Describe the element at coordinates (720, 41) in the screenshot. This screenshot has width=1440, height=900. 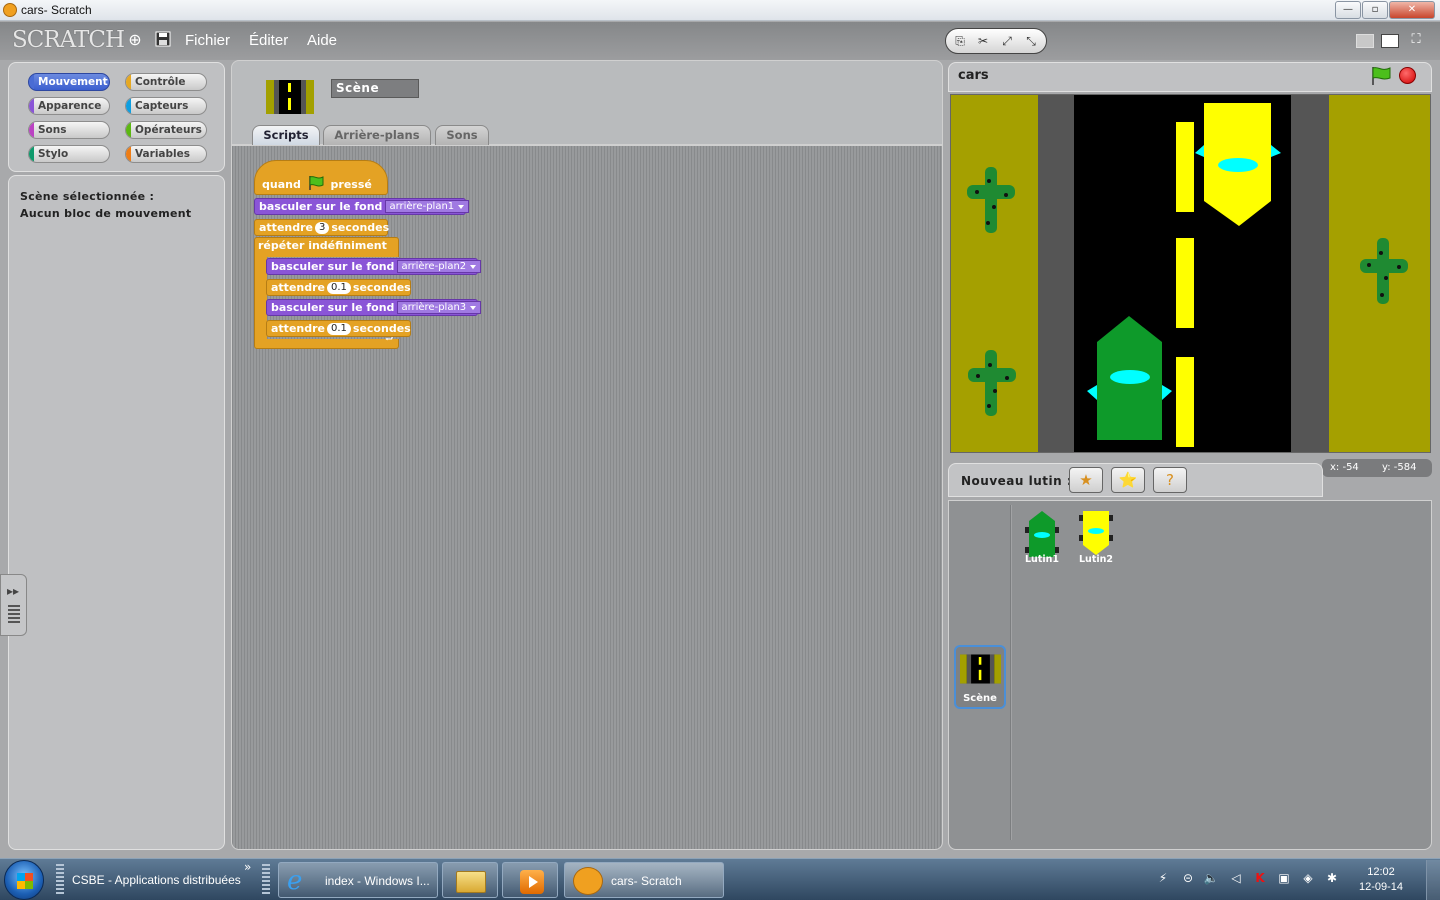
I see `scratch-menubar: SCRATCH ⊕ Fichier Éditer Aide ⎘ ✂ ⤢ ⤡ ⛶` at that location.